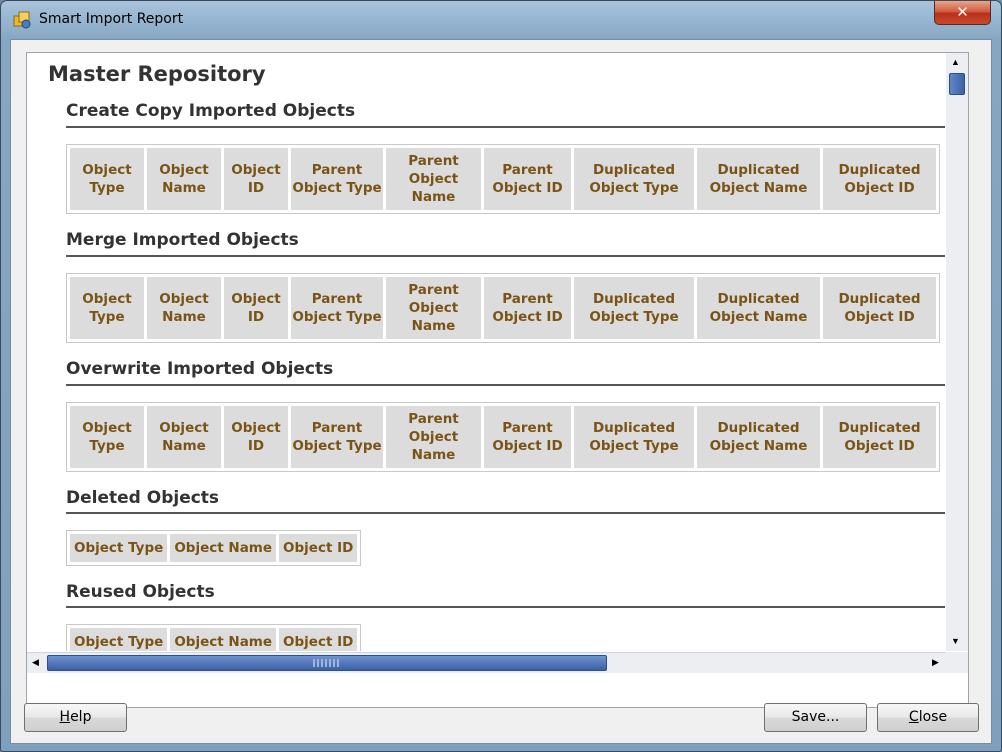 This screenshot has width=1002, height=752. I want to click on close-icon: ✕, so click(962, 12).